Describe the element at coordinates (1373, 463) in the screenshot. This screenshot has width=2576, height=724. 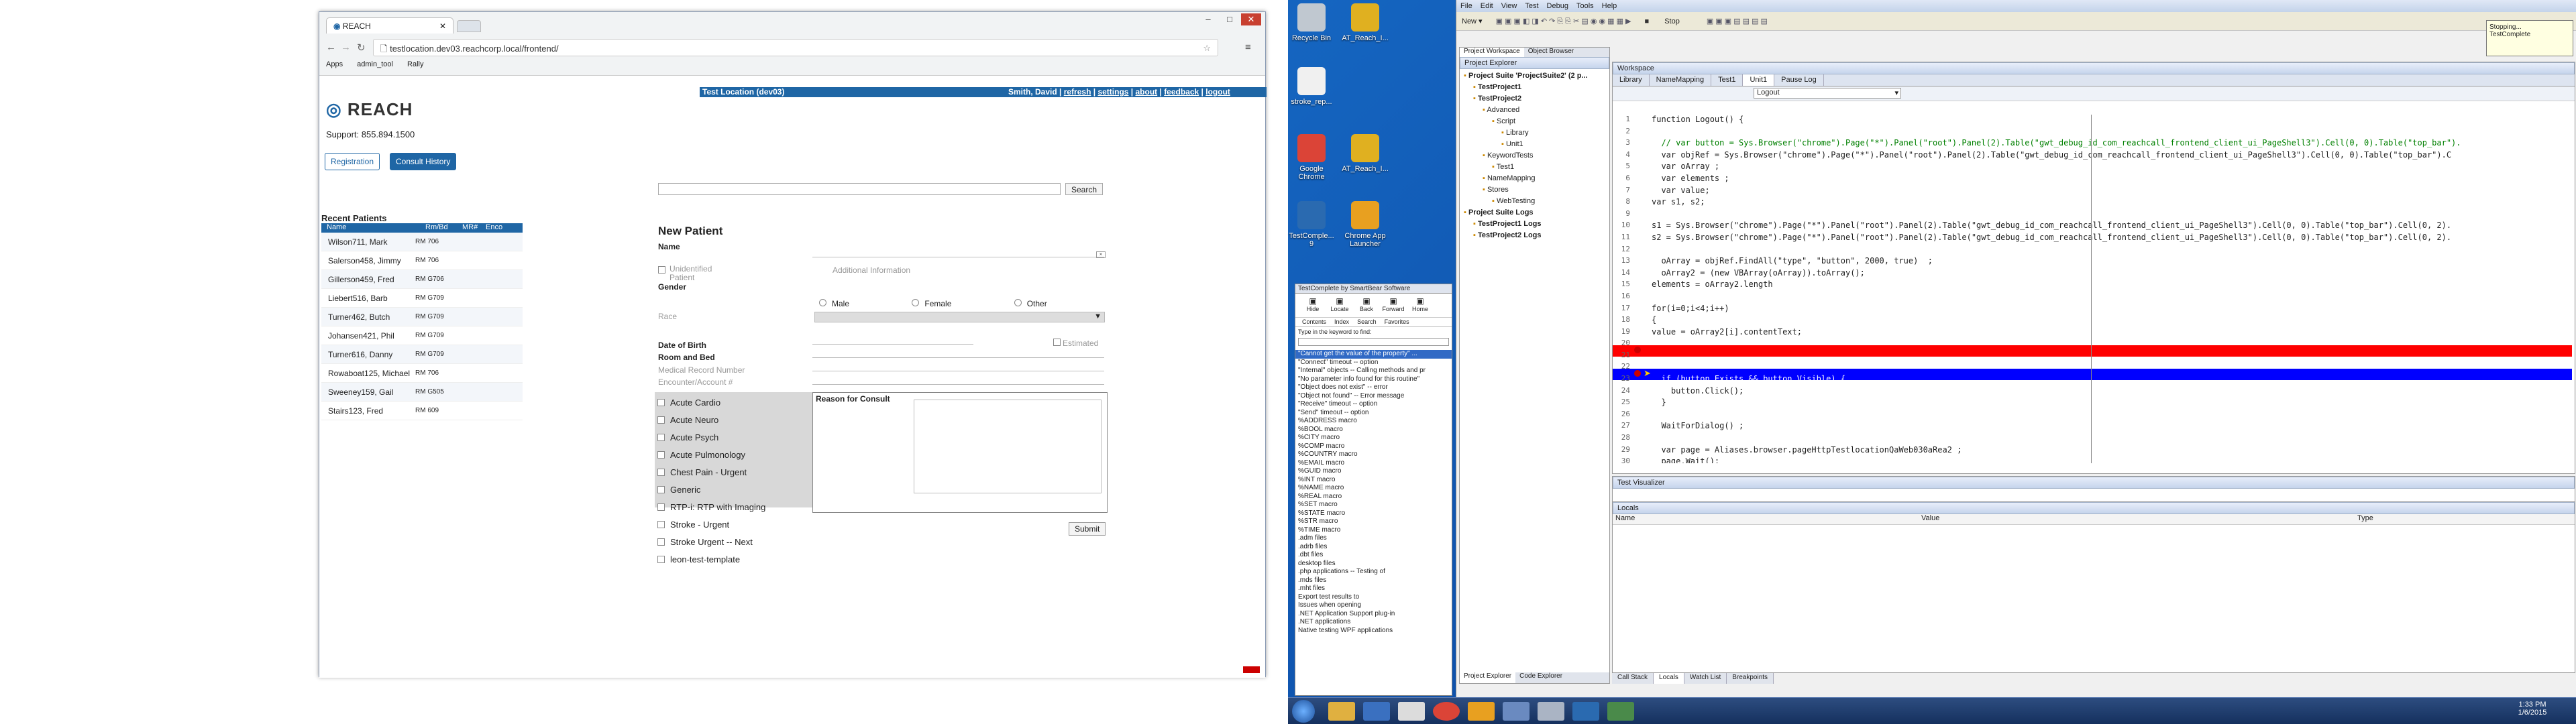
I see `help-index-item: %EMAIL macro` at that location.